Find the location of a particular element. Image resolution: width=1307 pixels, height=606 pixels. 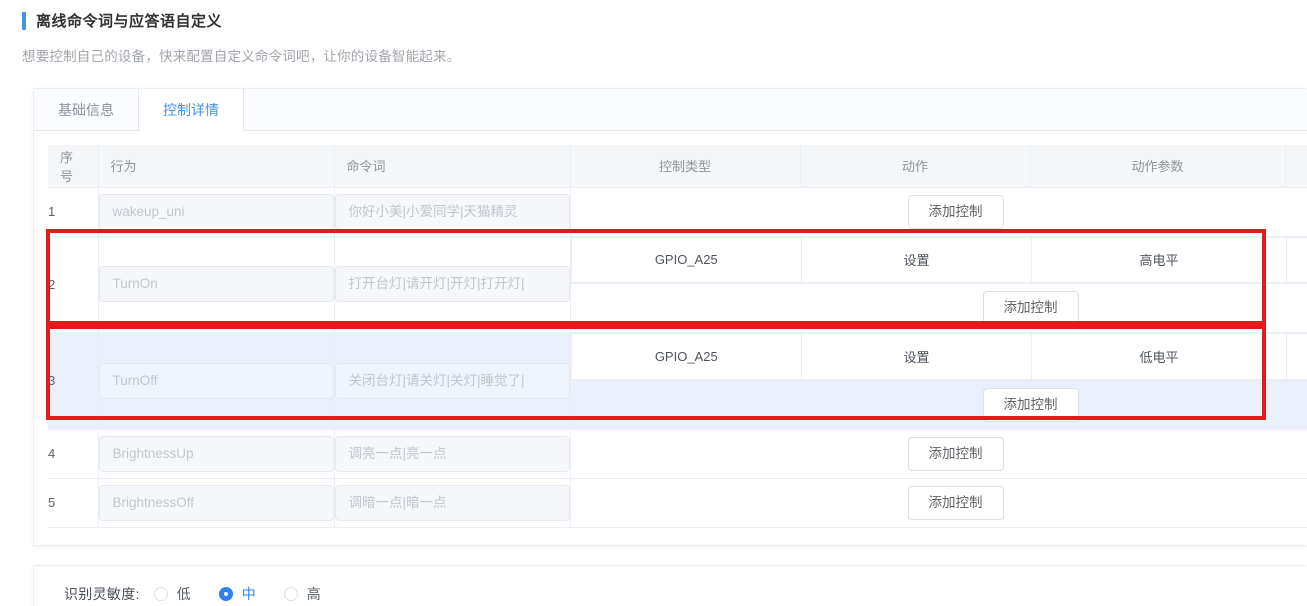

behavior-cell: BrightnessOff is located at coordinates (216, 503).